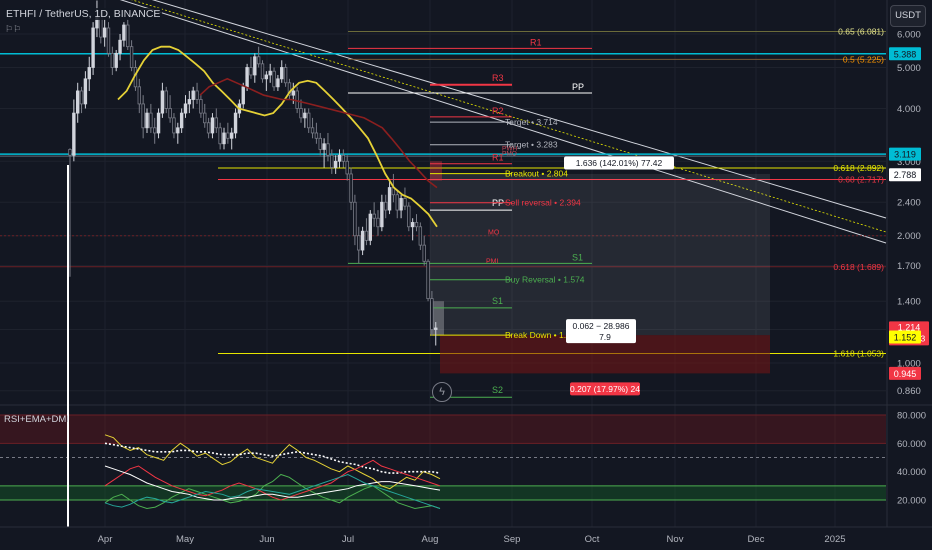  Describe the element at coordinates (509, 153) in the screenshot. I see `pivot-pmo-label: PMO` at that location.